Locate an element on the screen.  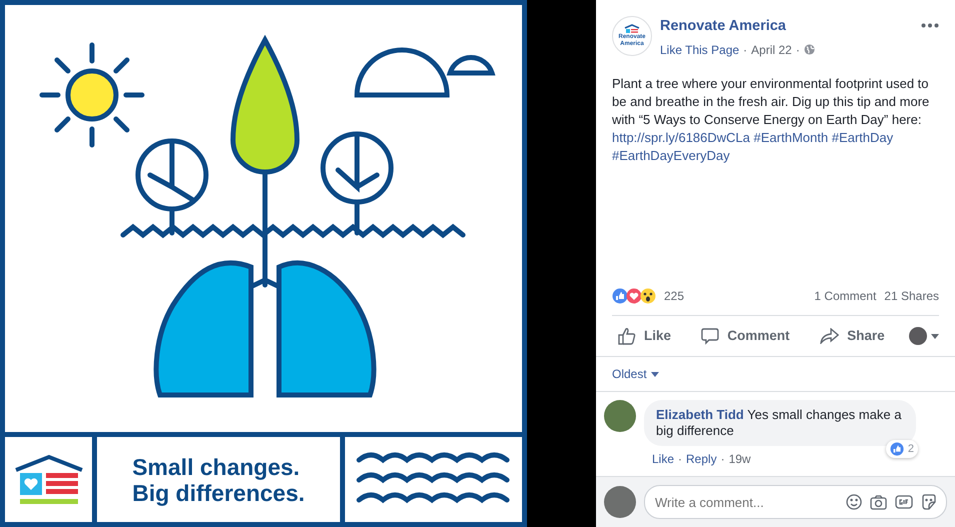
camera-icon is located at coordinates (878, 502).